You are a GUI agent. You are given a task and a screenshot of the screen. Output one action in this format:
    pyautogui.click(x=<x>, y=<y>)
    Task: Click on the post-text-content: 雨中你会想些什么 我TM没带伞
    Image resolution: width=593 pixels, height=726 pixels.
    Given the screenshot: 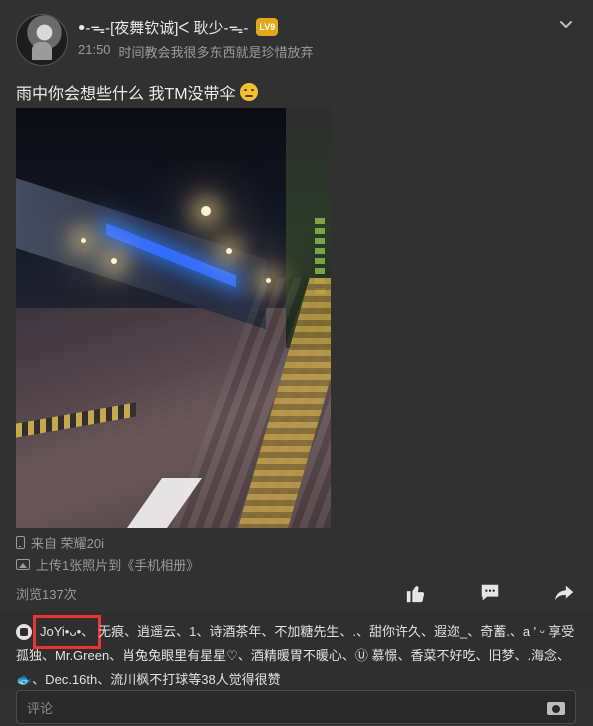 What is the action you would take?
    pyautogui.click(x=126, y=94)
    